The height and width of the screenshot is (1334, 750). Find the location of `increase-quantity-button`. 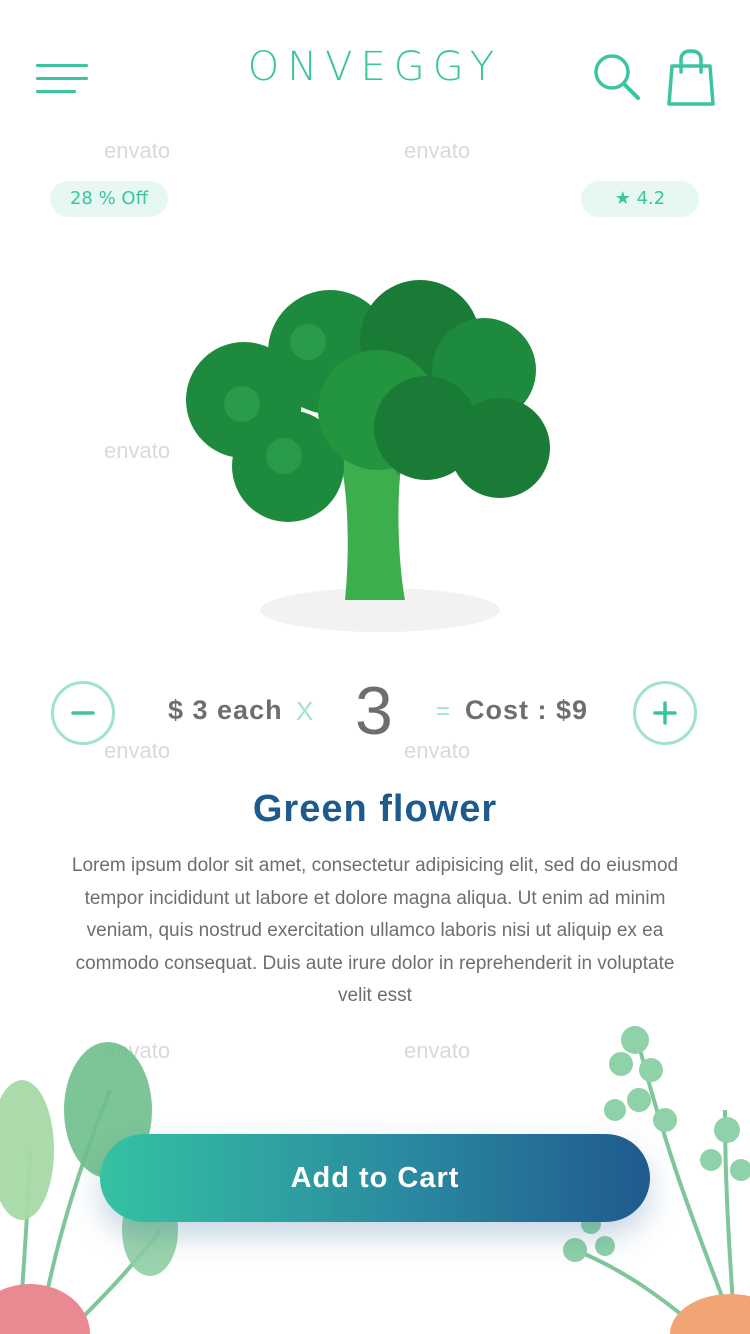

increase-quantity-button is located at coordinates (665, 713).